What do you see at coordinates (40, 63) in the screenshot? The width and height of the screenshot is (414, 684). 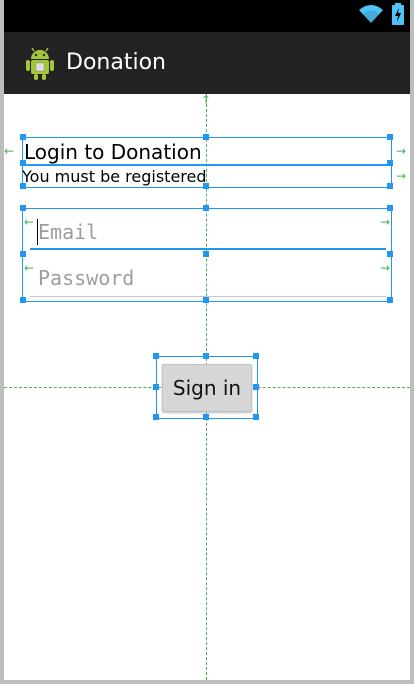 I see `android-robot-icon` at bounding box center [40, 63].